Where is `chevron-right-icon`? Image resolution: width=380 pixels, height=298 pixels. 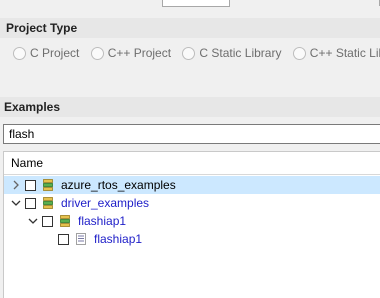 chevron-right-icon is located at coordinates (16, 185).